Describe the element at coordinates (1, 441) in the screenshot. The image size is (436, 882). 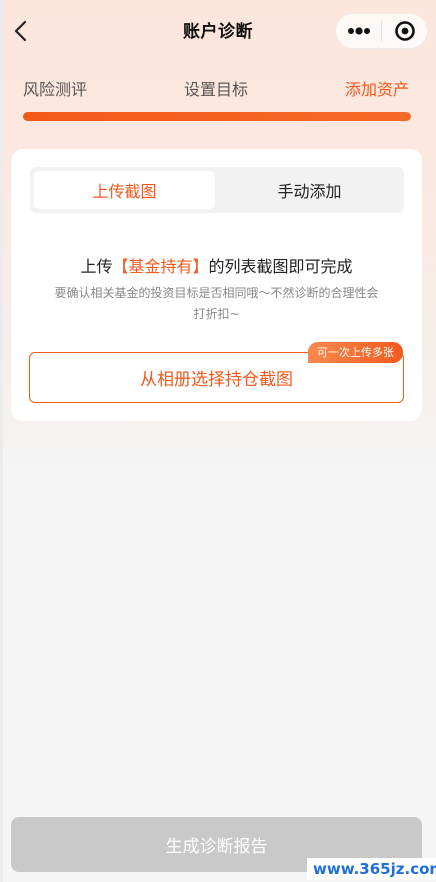
I see `left-edge` at that location.